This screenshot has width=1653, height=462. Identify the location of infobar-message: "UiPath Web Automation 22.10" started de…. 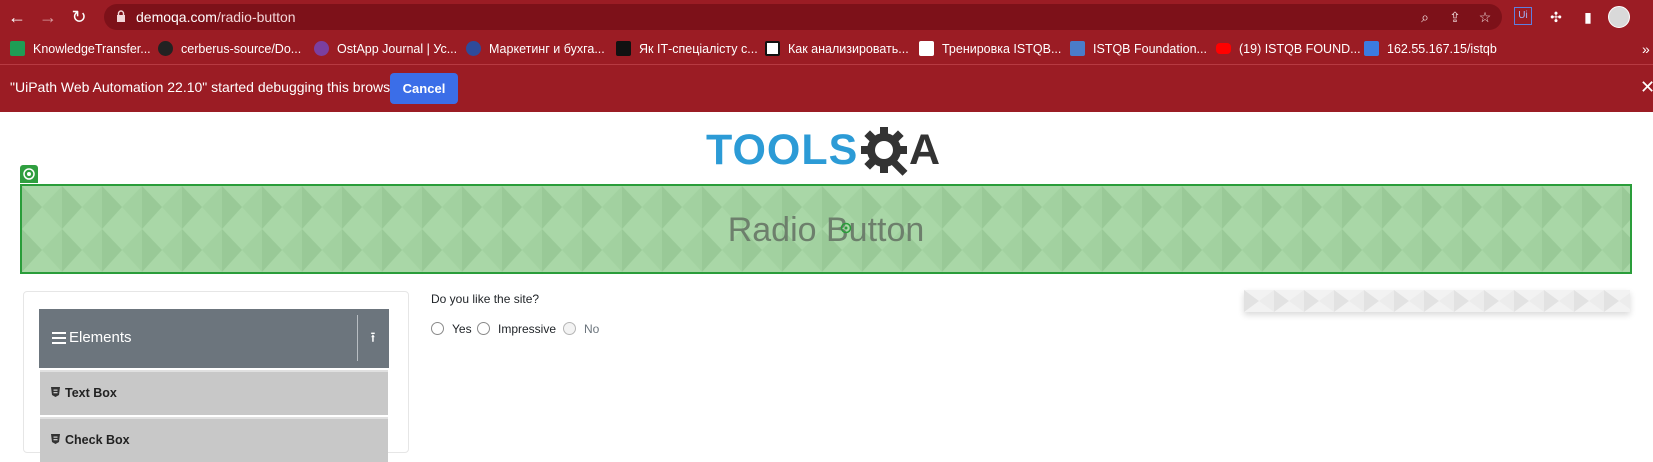
(206, 87).